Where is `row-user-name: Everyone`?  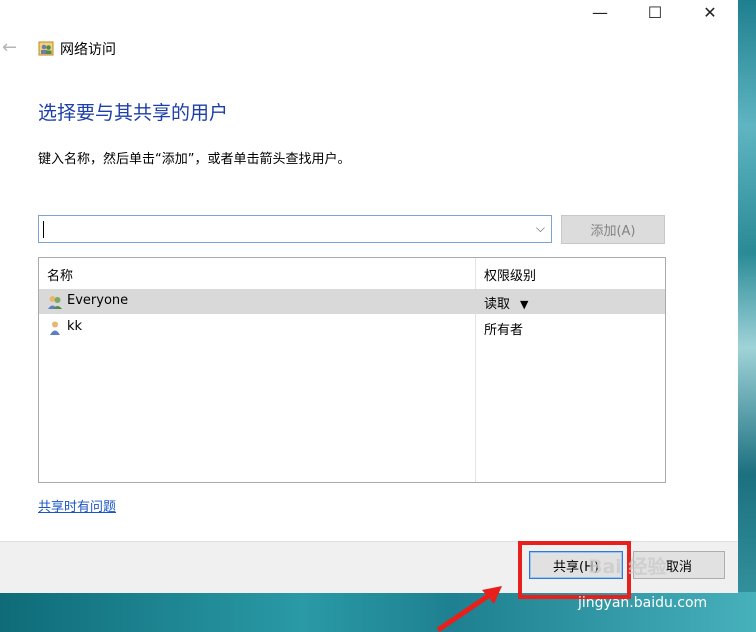 row-user-name: Everyone is located at coordinates (98, 300).